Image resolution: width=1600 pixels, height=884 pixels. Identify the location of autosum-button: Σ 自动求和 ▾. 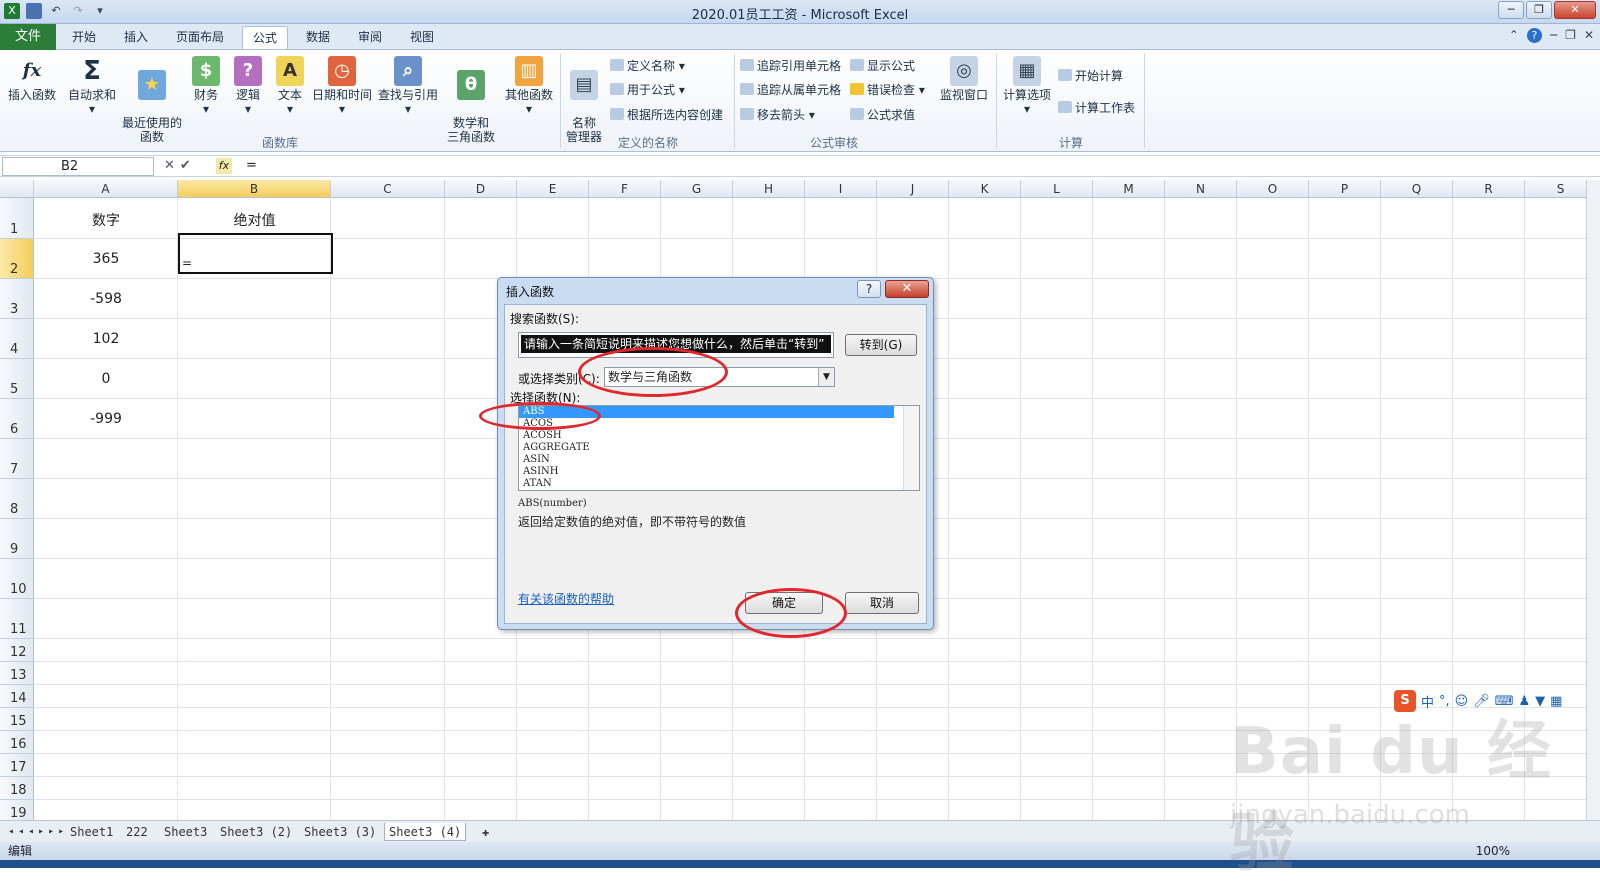
(92, 86).